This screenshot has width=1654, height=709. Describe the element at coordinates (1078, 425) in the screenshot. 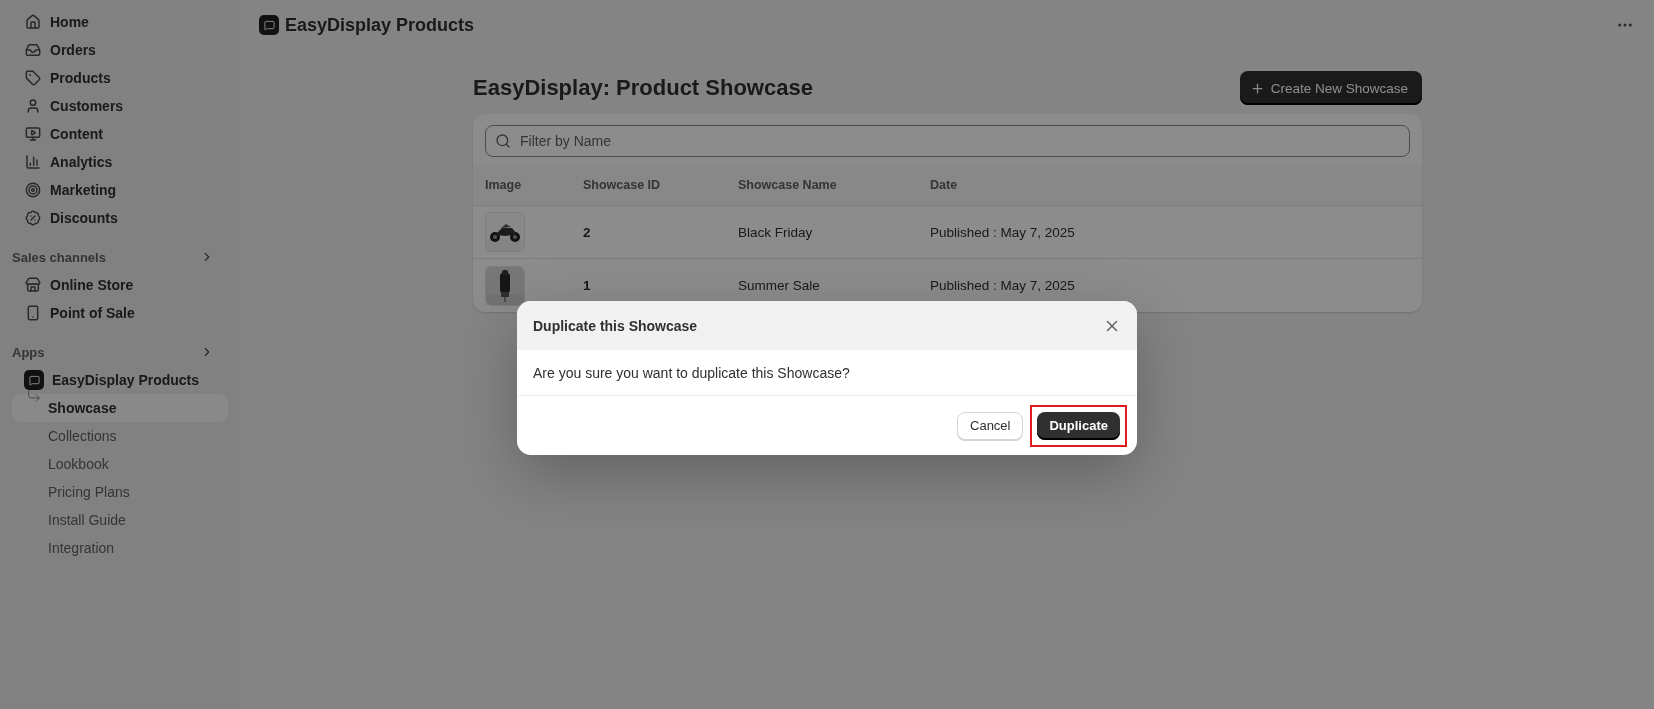

I see `confirm-button: Duplicate` at that location.